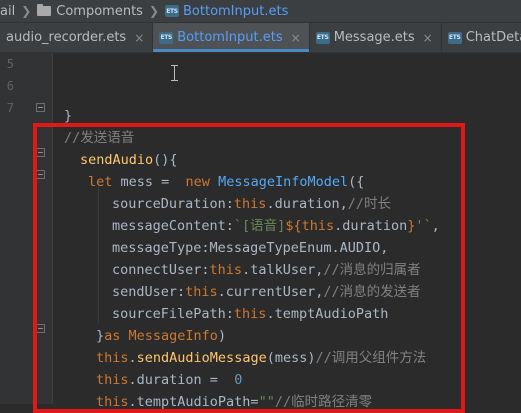 The height and width of the screenshot is (413, 521). I want to click on code-token: messageType:MessageTypeEnum.AUDIO,, so click(250, 248).